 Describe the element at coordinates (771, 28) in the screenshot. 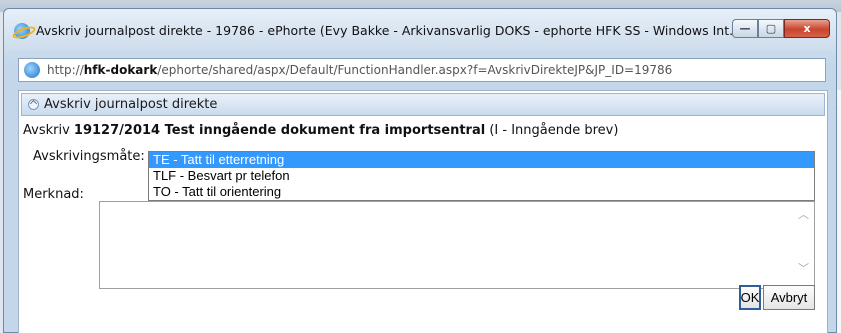

I see `maximize-button: ▢` at that location.